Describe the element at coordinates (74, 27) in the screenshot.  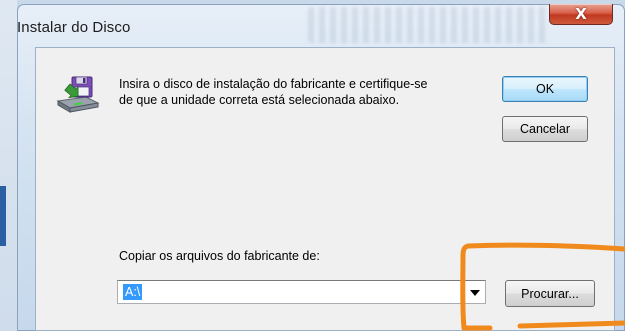
I see `window-title: Instalar do Disco` at that location.